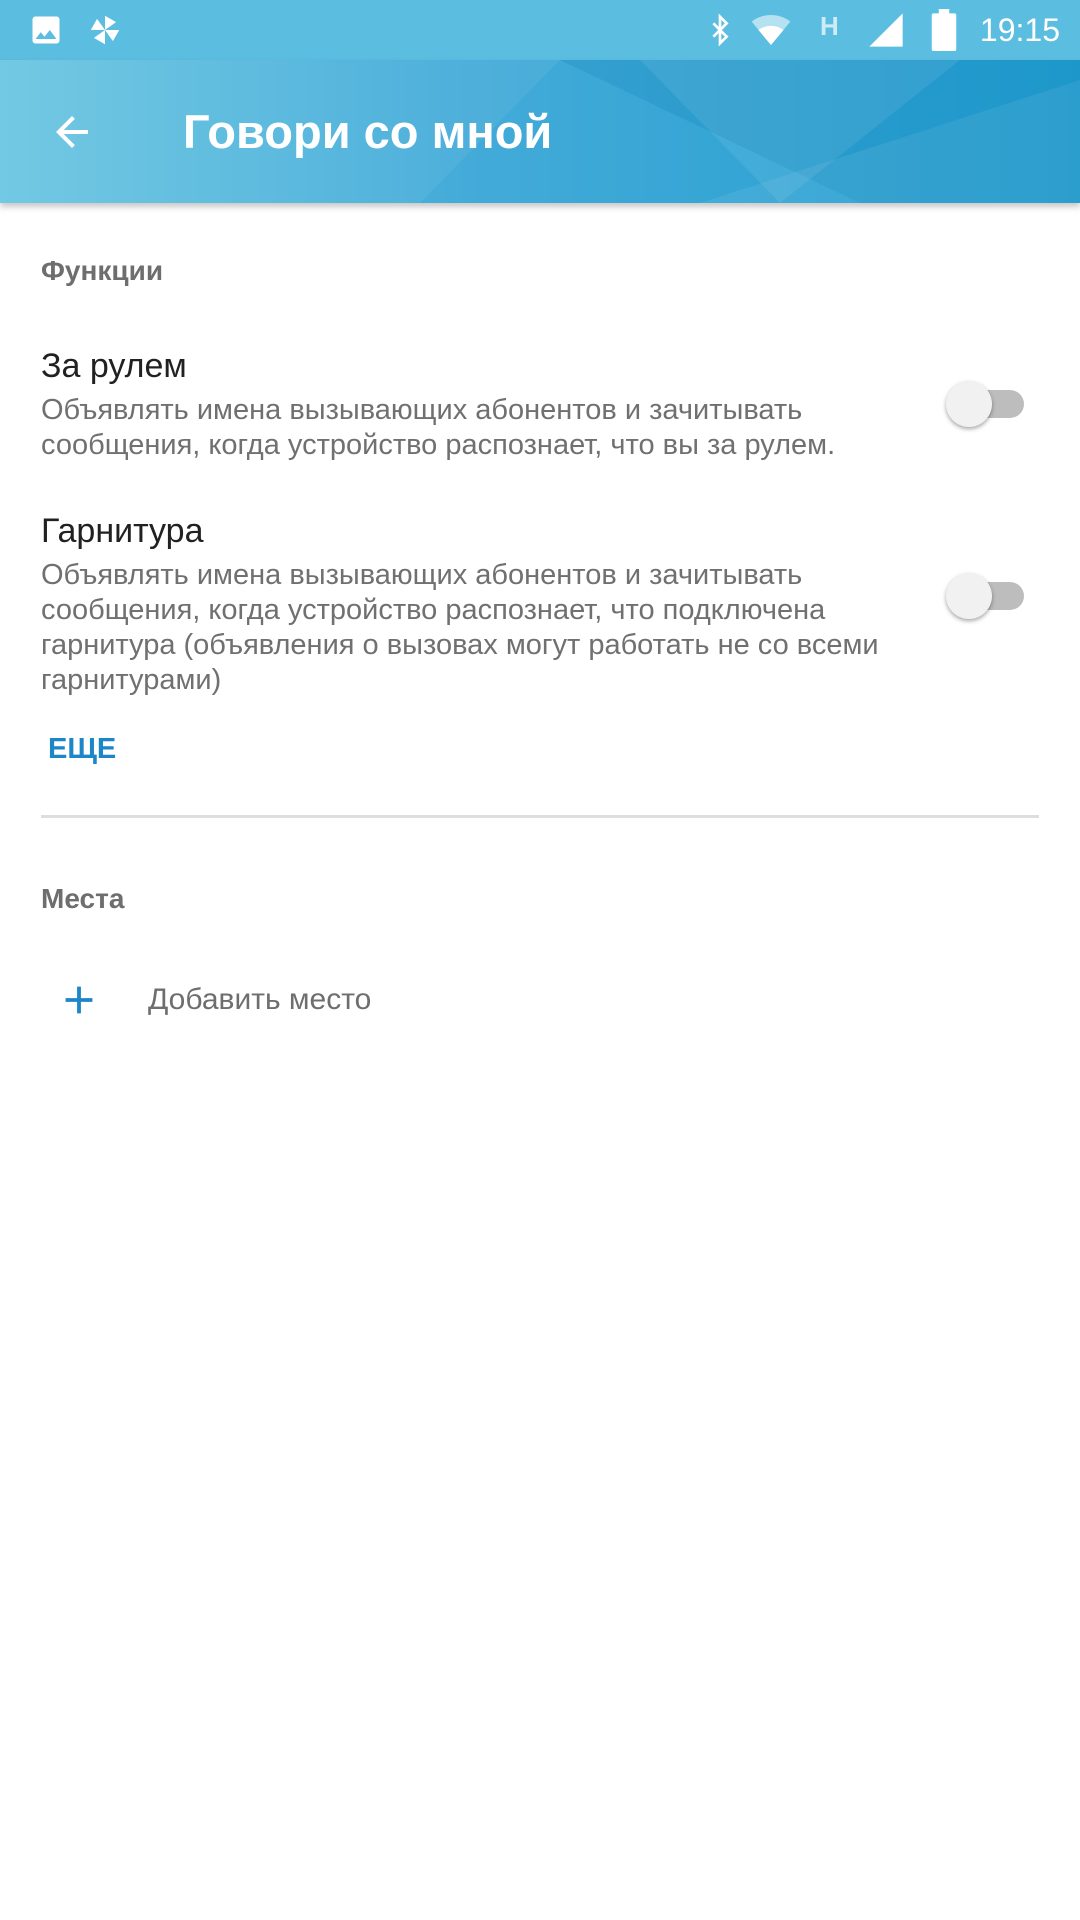 The width and height of the screenshot is (1080, 1920). What do you see at coordinates (46, 30) in the screenshot?
I see `image-icon` at bounding box center [46, 30].